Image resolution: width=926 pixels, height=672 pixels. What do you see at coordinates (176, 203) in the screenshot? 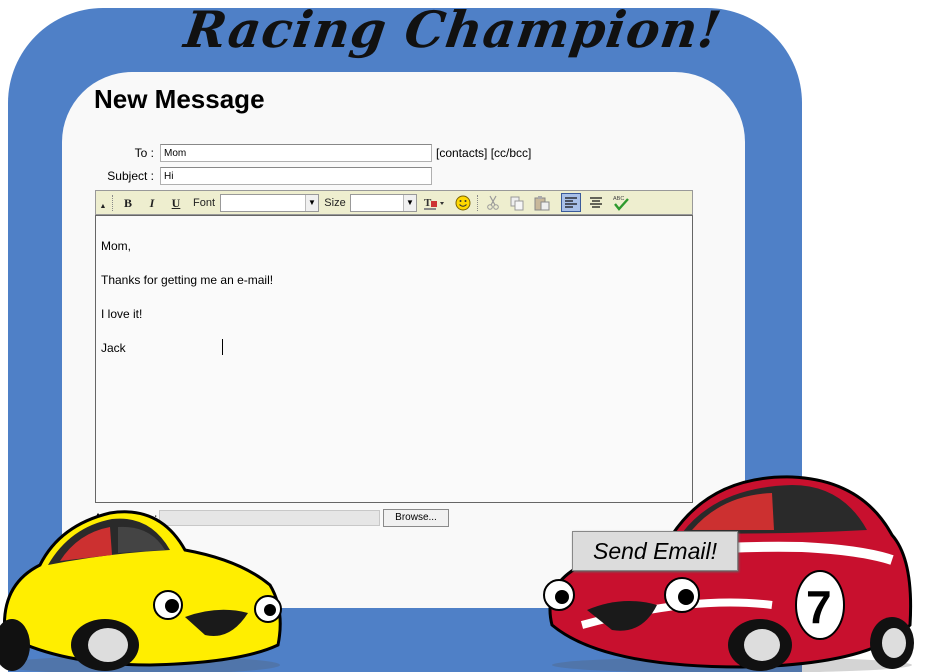
I see `underline-button: U` at bounding box center [176, 203].